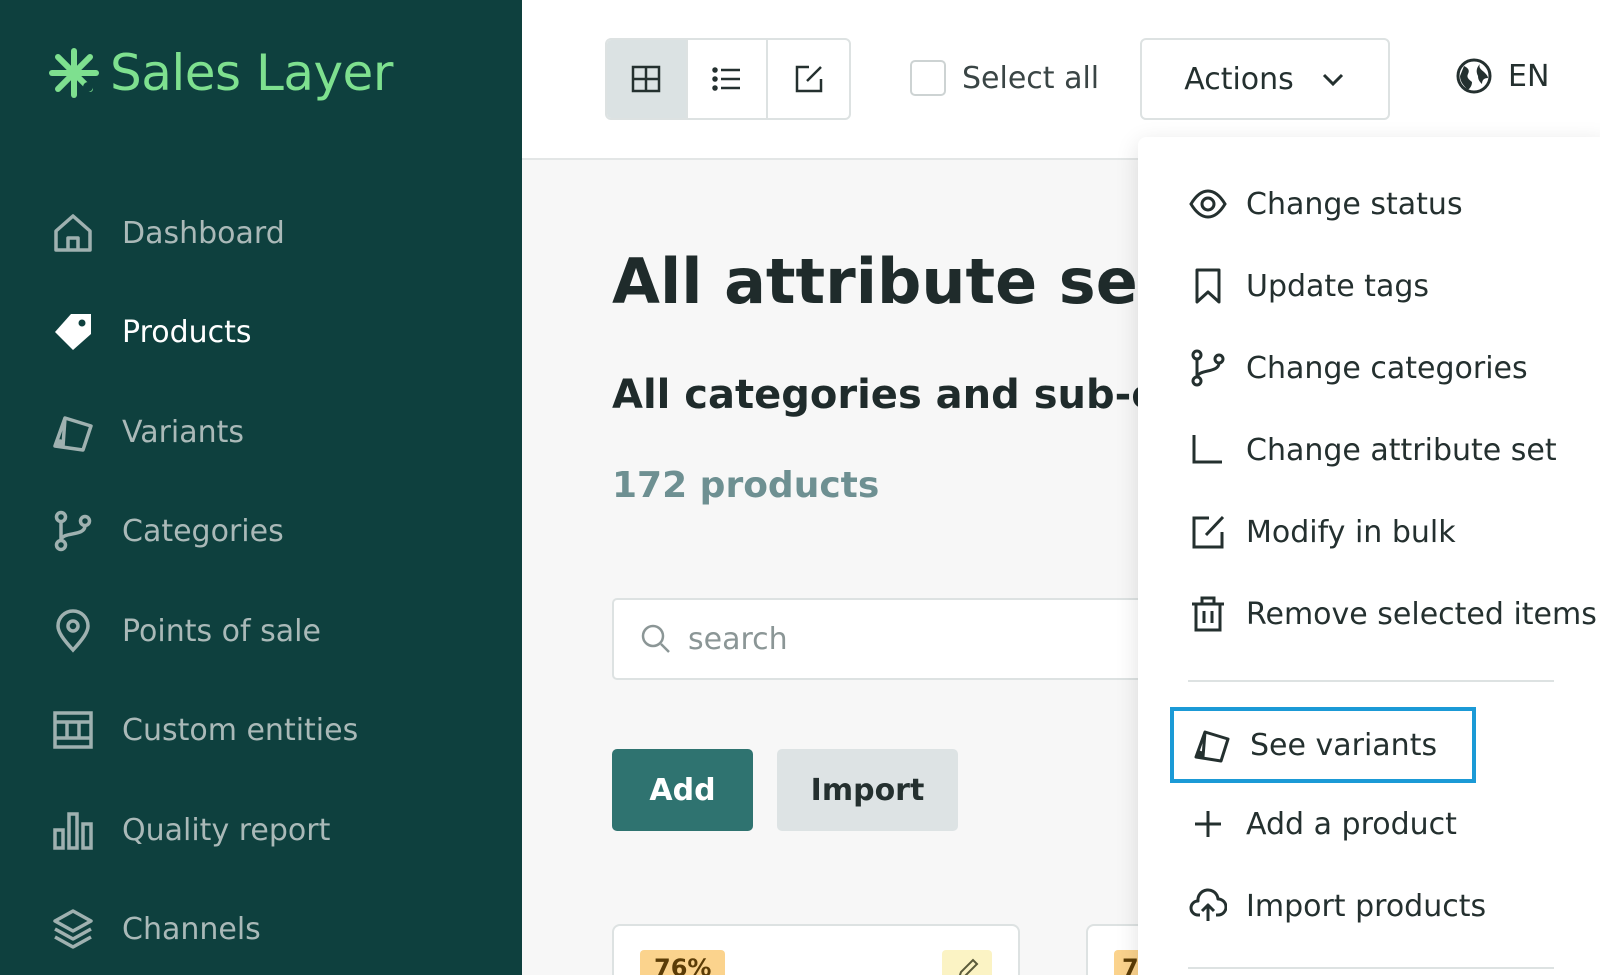 This screenshot has height=975, width=1600. Describe the element at coordinates (1239, 79) in the screenshot. I see `actions-label: Actions` at that location.